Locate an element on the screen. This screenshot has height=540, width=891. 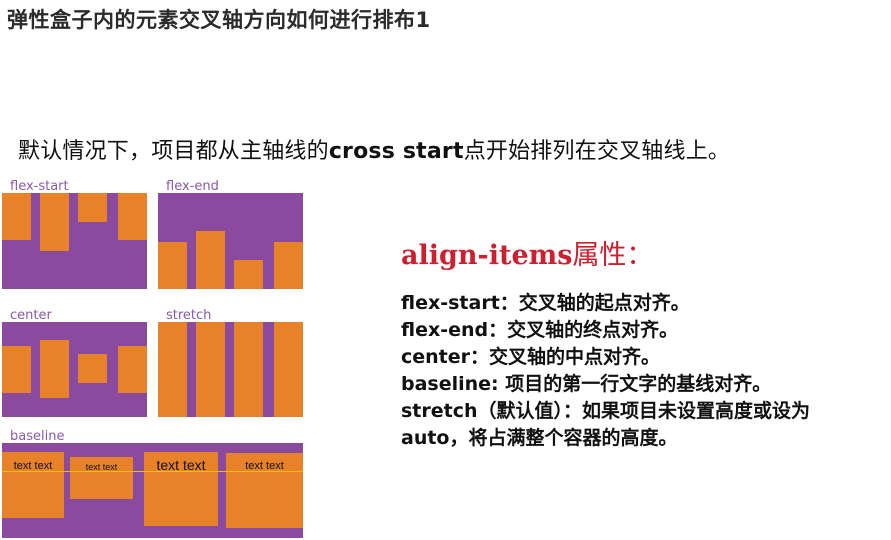
align-items-heading-suffix: 属性： is located at coordinates (613, 255).